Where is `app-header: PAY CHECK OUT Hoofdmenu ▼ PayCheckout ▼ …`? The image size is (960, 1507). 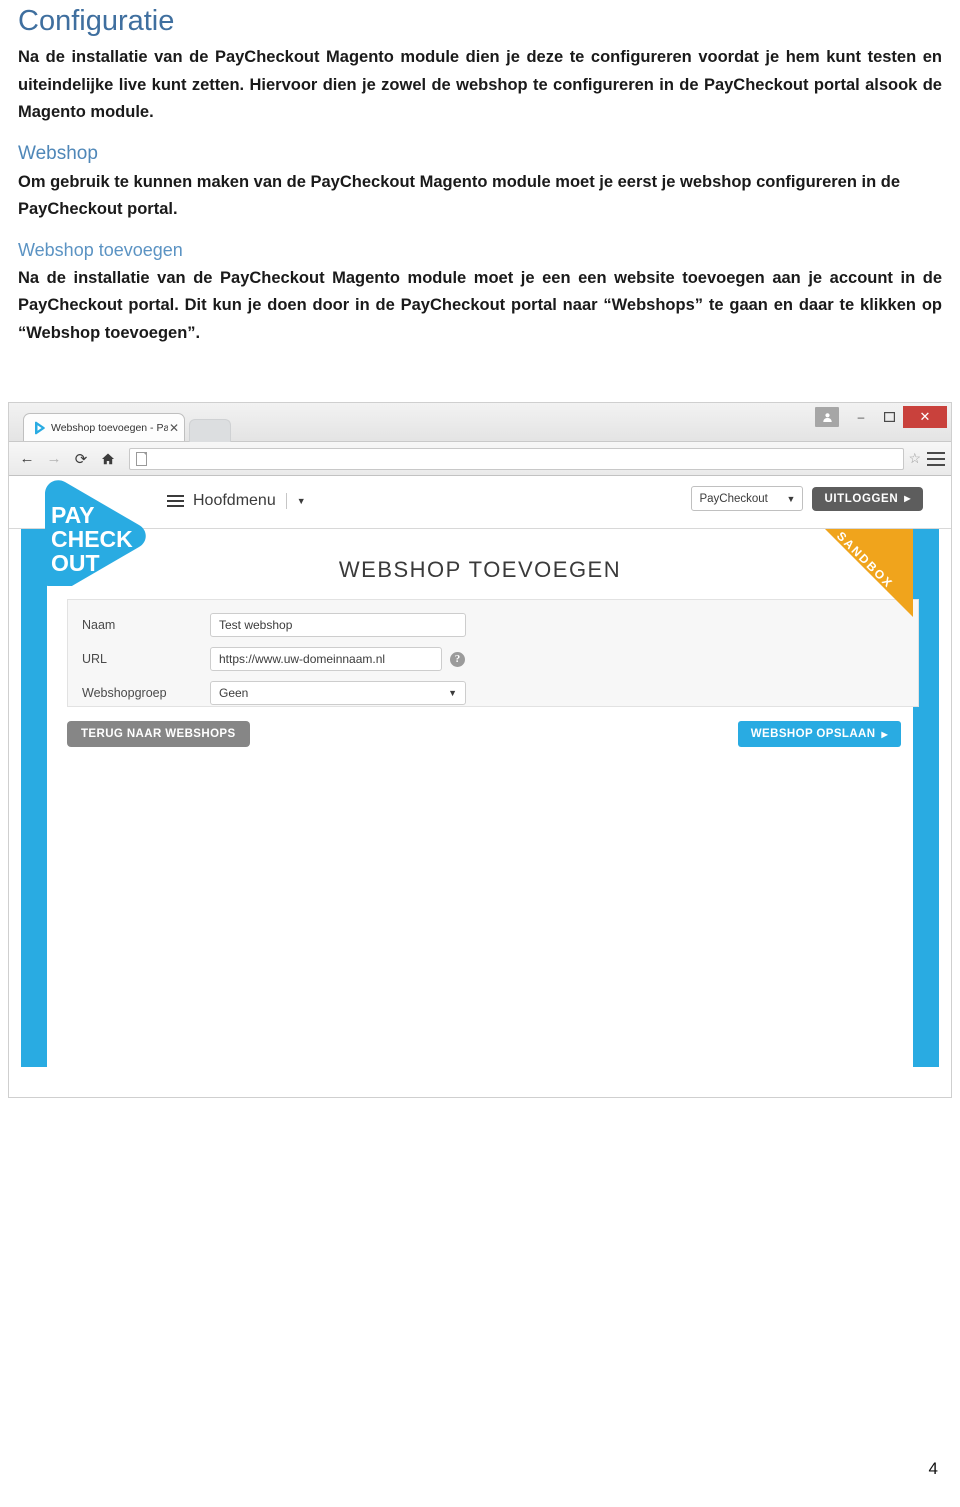
app-header: PAY CHECK OUT Hoofdmenu ▼ PayCheckout ▼ … is located at coordinates (480, 534).